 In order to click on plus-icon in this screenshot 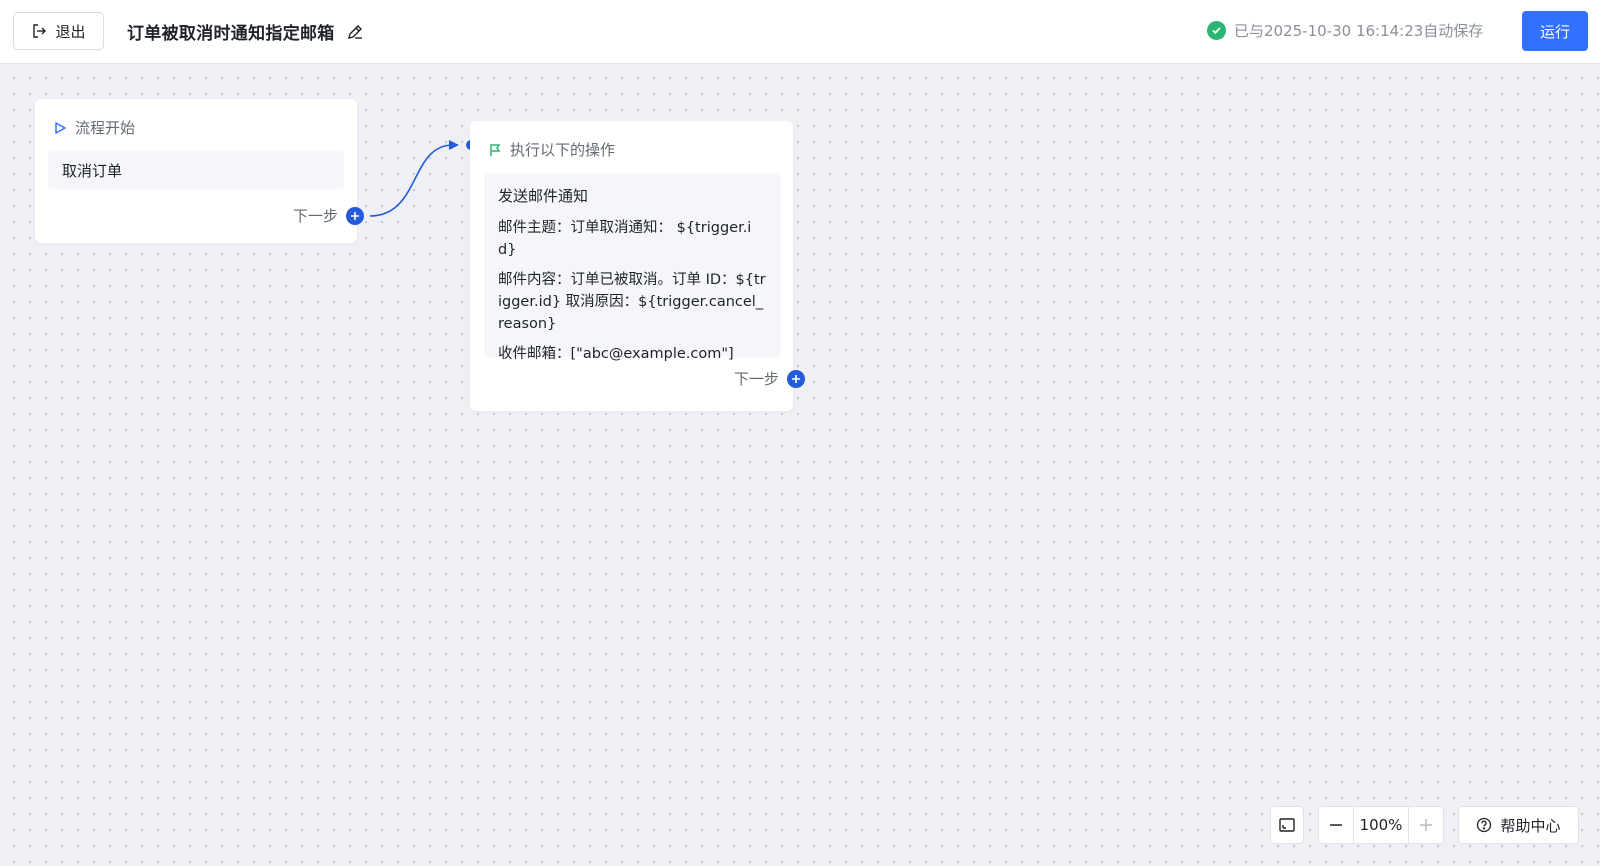, I will do `click(1426, 825)`.